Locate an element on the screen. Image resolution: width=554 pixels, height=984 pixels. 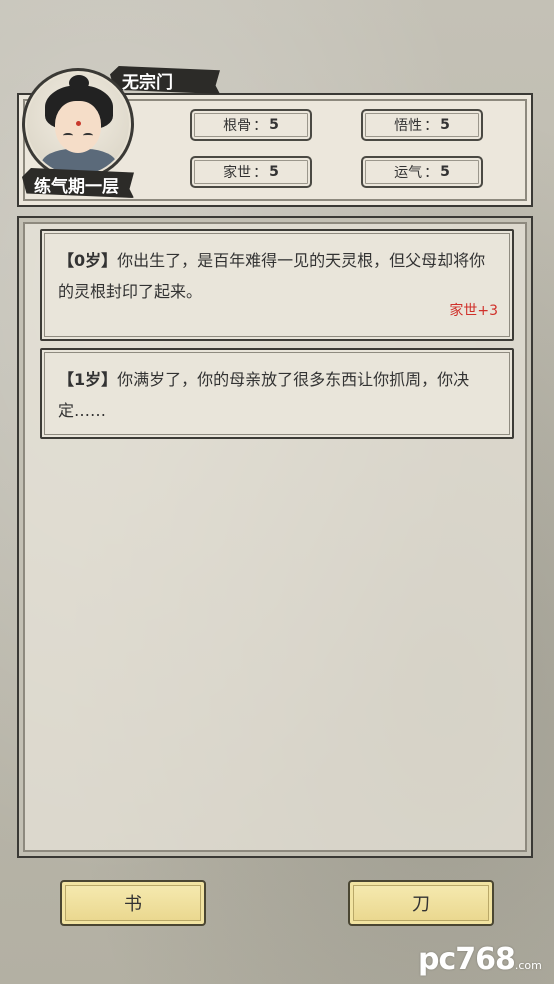
avatar-forehead-mark is located at coordinates (78, 123).